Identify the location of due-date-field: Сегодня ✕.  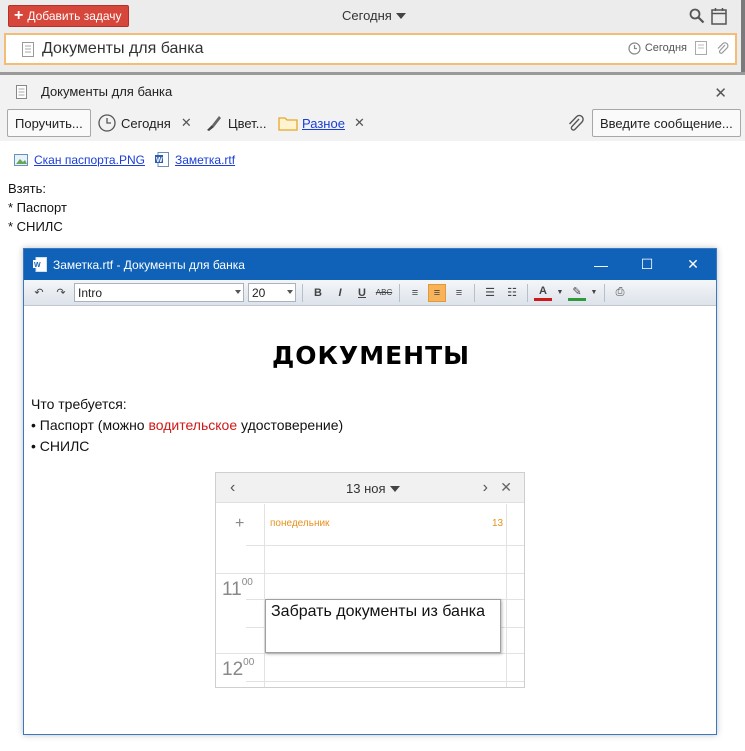
(145, 123).